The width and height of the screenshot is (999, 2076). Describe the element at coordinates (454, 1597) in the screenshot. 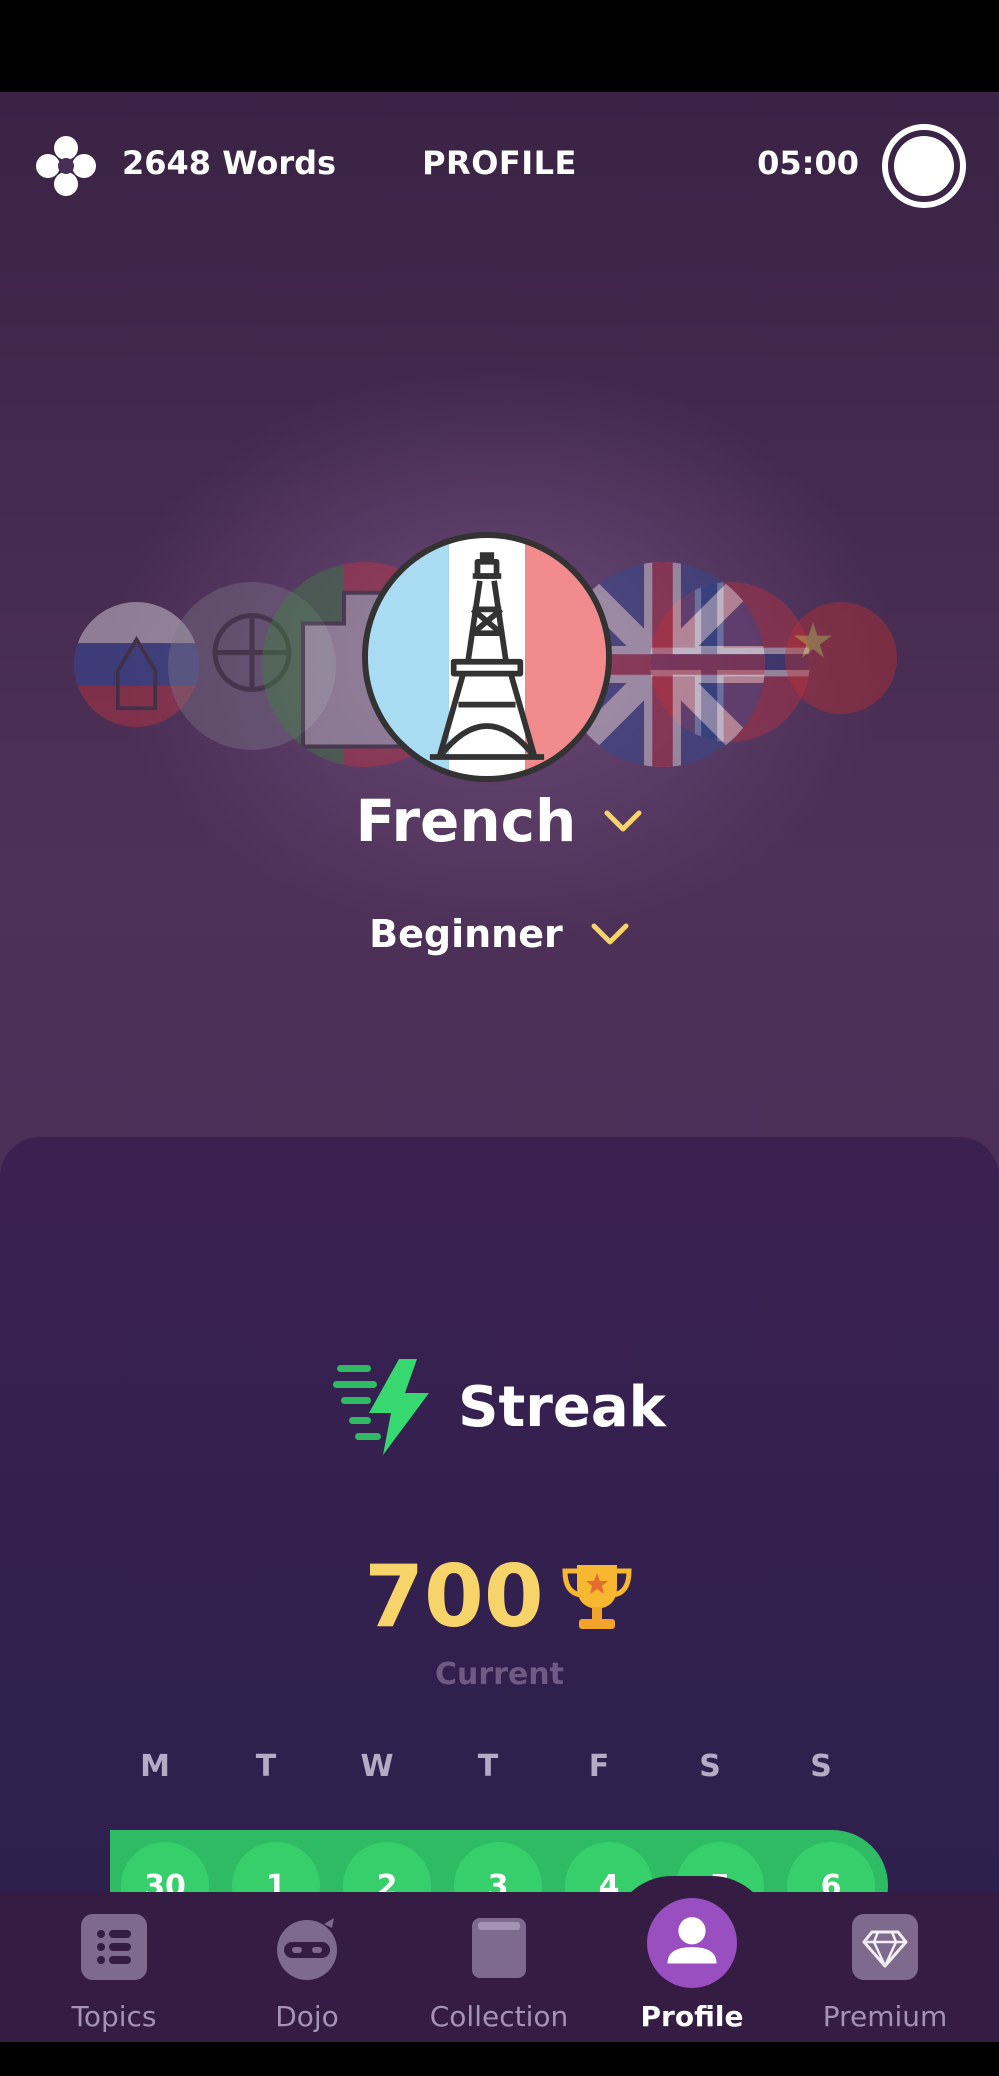

I see `streak-count: 700` at that location.